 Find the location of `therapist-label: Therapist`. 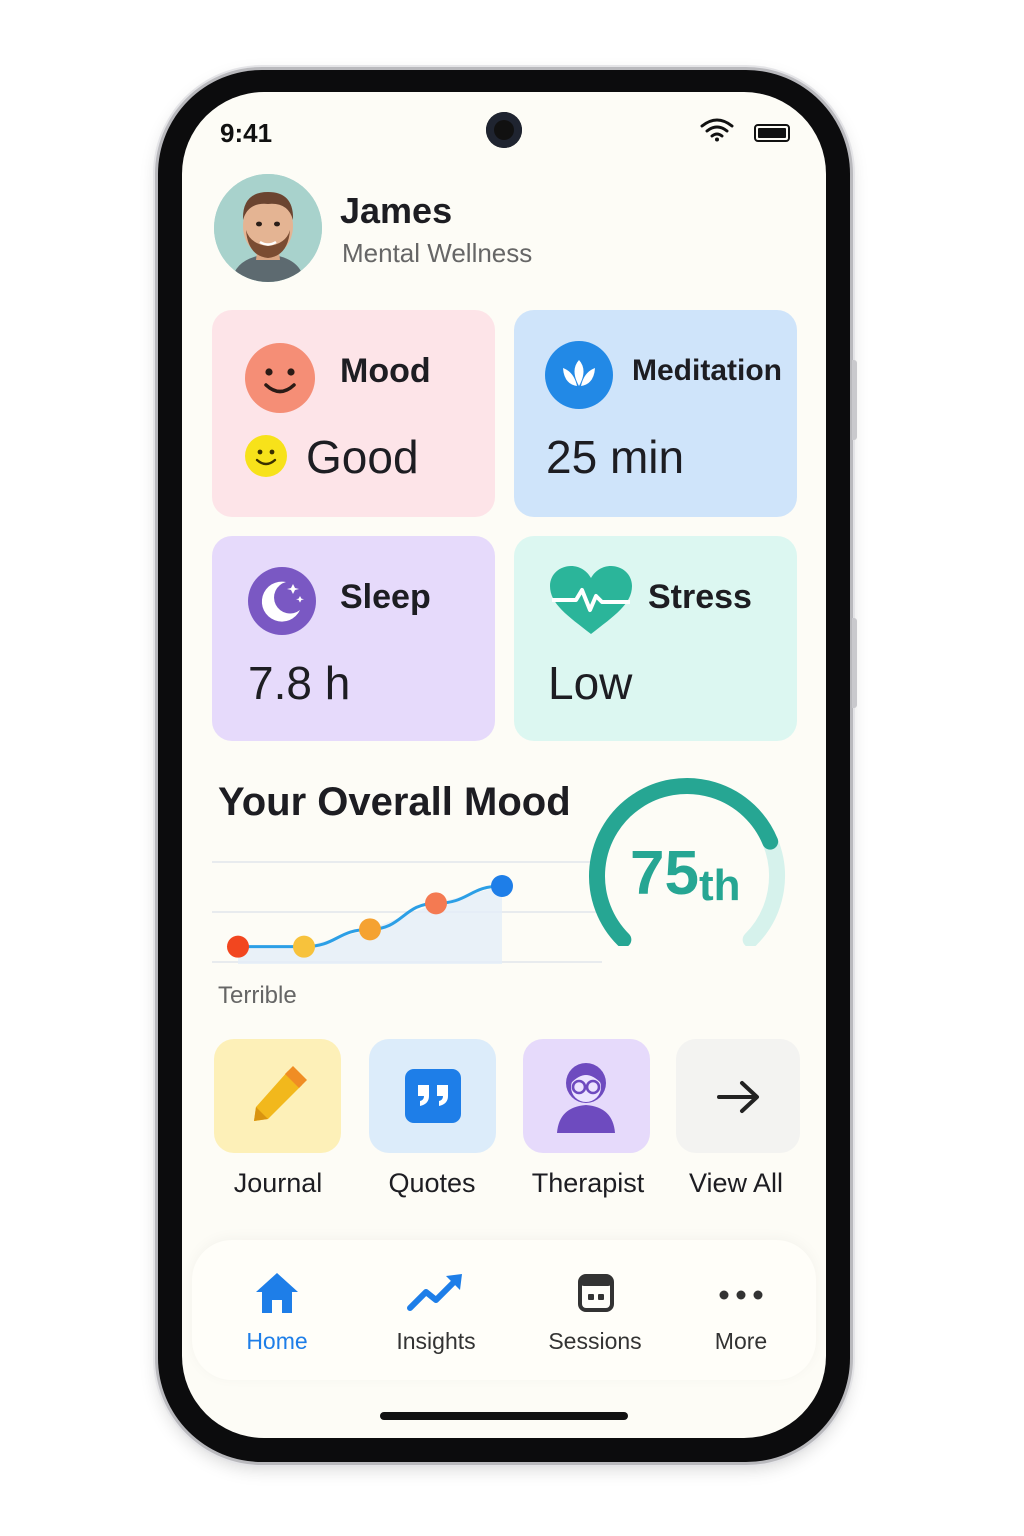

therapist-label: Therapist is located at coordinates (588, 1183).